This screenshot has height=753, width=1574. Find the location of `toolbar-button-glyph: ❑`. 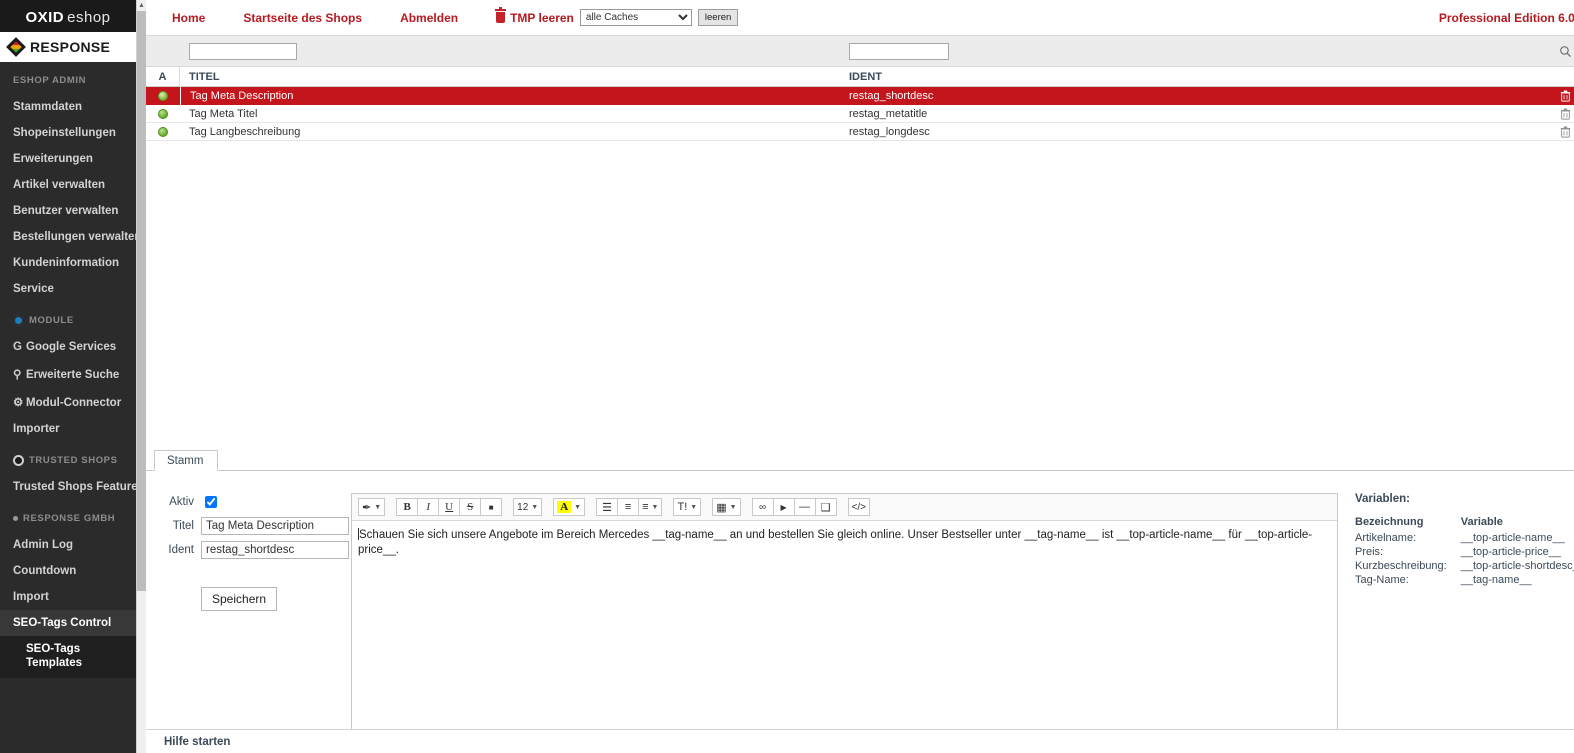

toolbar-button-glyph: ❑ is located at coordinates (825, 507).